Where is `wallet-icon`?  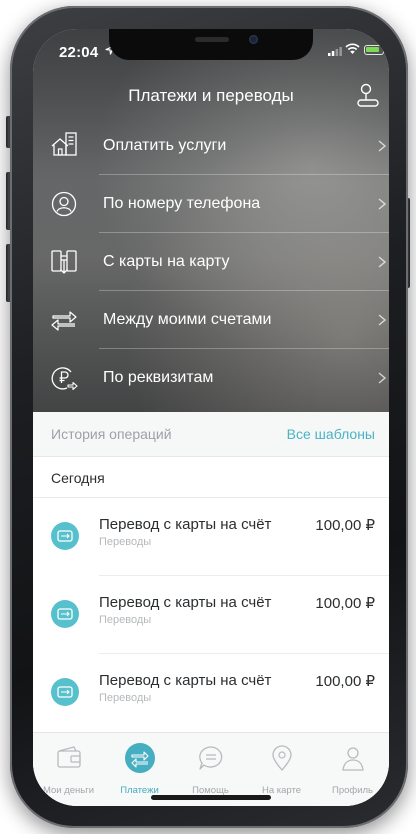 wallet-icon is located at coordinates (68, 757).